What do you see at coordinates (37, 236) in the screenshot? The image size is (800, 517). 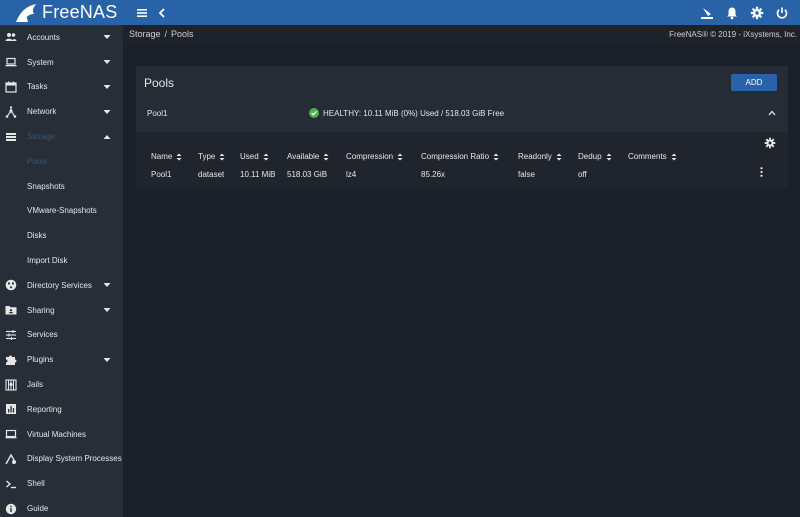 I see `sidebar-item-label: Disks` at bounding box center [37, 236].